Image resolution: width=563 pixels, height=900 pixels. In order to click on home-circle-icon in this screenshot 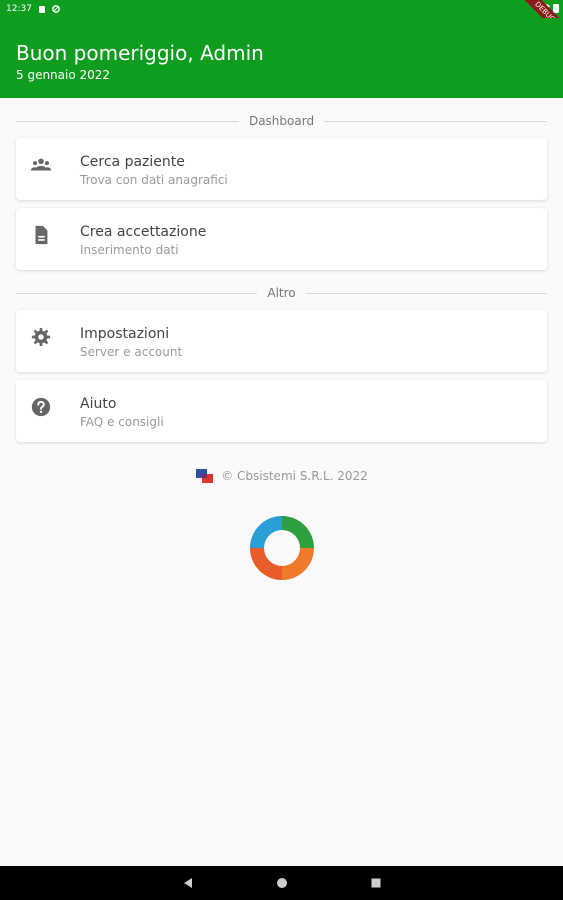, I will do `click(281, 883)`.